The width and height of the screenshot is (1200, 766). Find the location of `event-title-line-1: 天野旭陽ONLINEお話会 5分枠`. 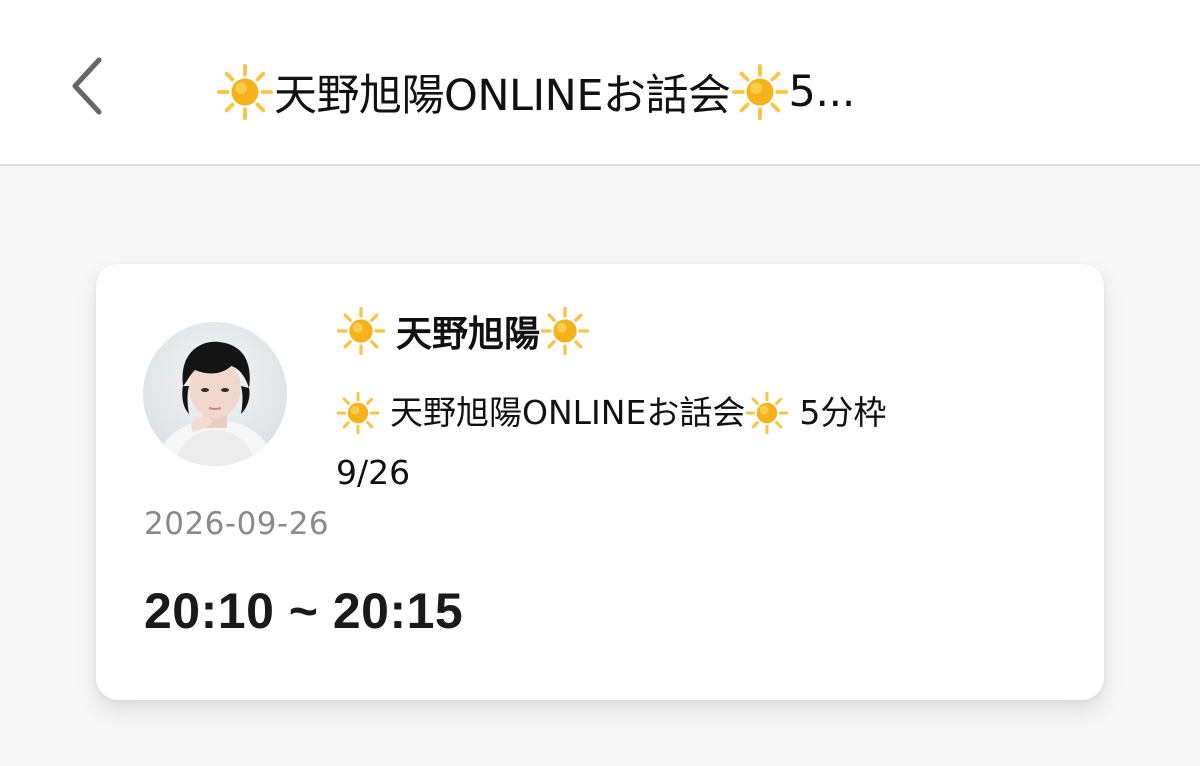

event-title-line-1: 天野旭陽ONLINEお話会 5分枠 is located at coordinates (701, 413).